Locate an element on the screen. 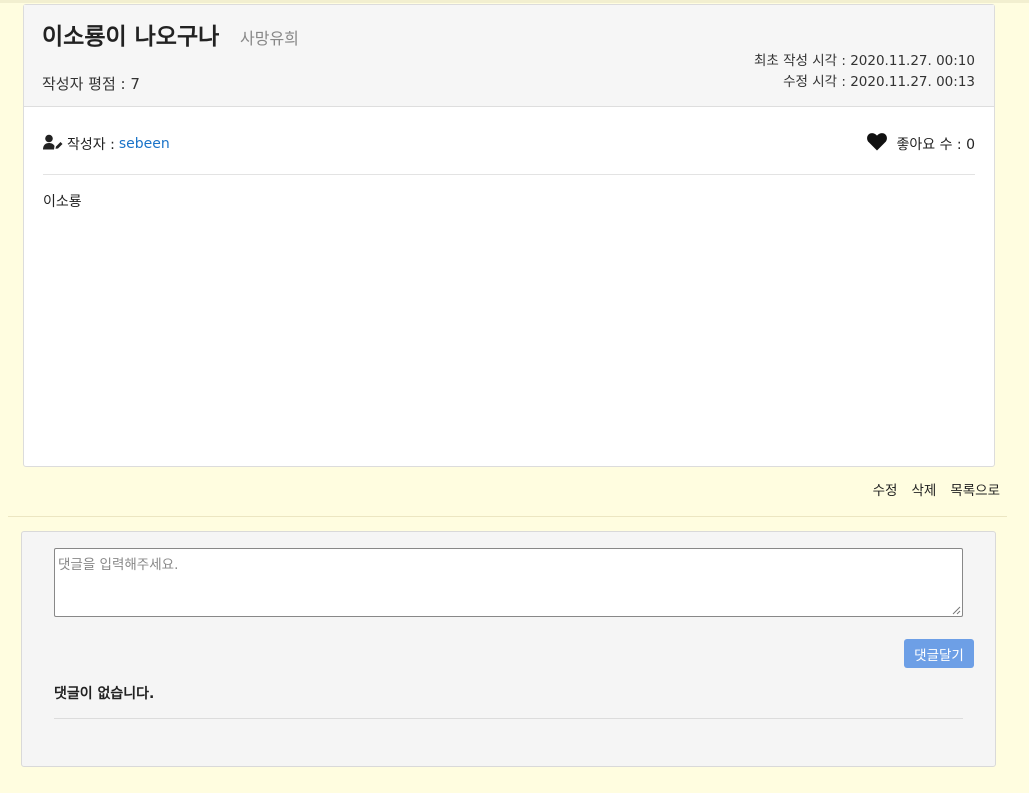 Image resolution: width=1029 pixels, height=793 pixels. no-comments-message: 댓글이 없습니다. is located at coordinates (104, 694).